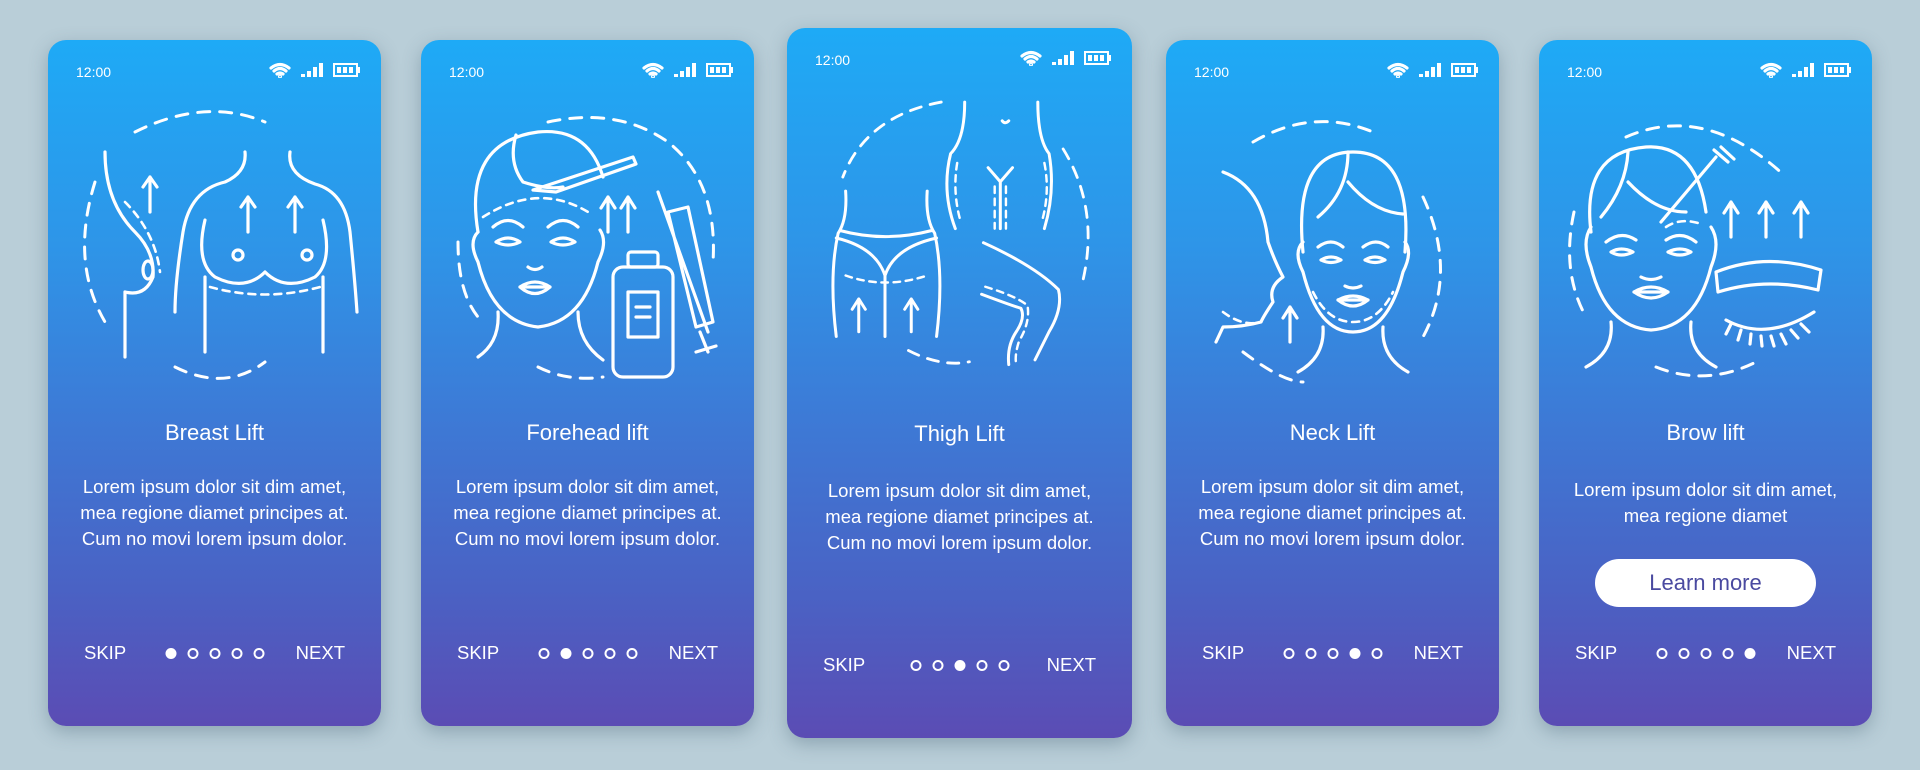  I want to click on screen-title: Brow lift, so click(1705, 432).